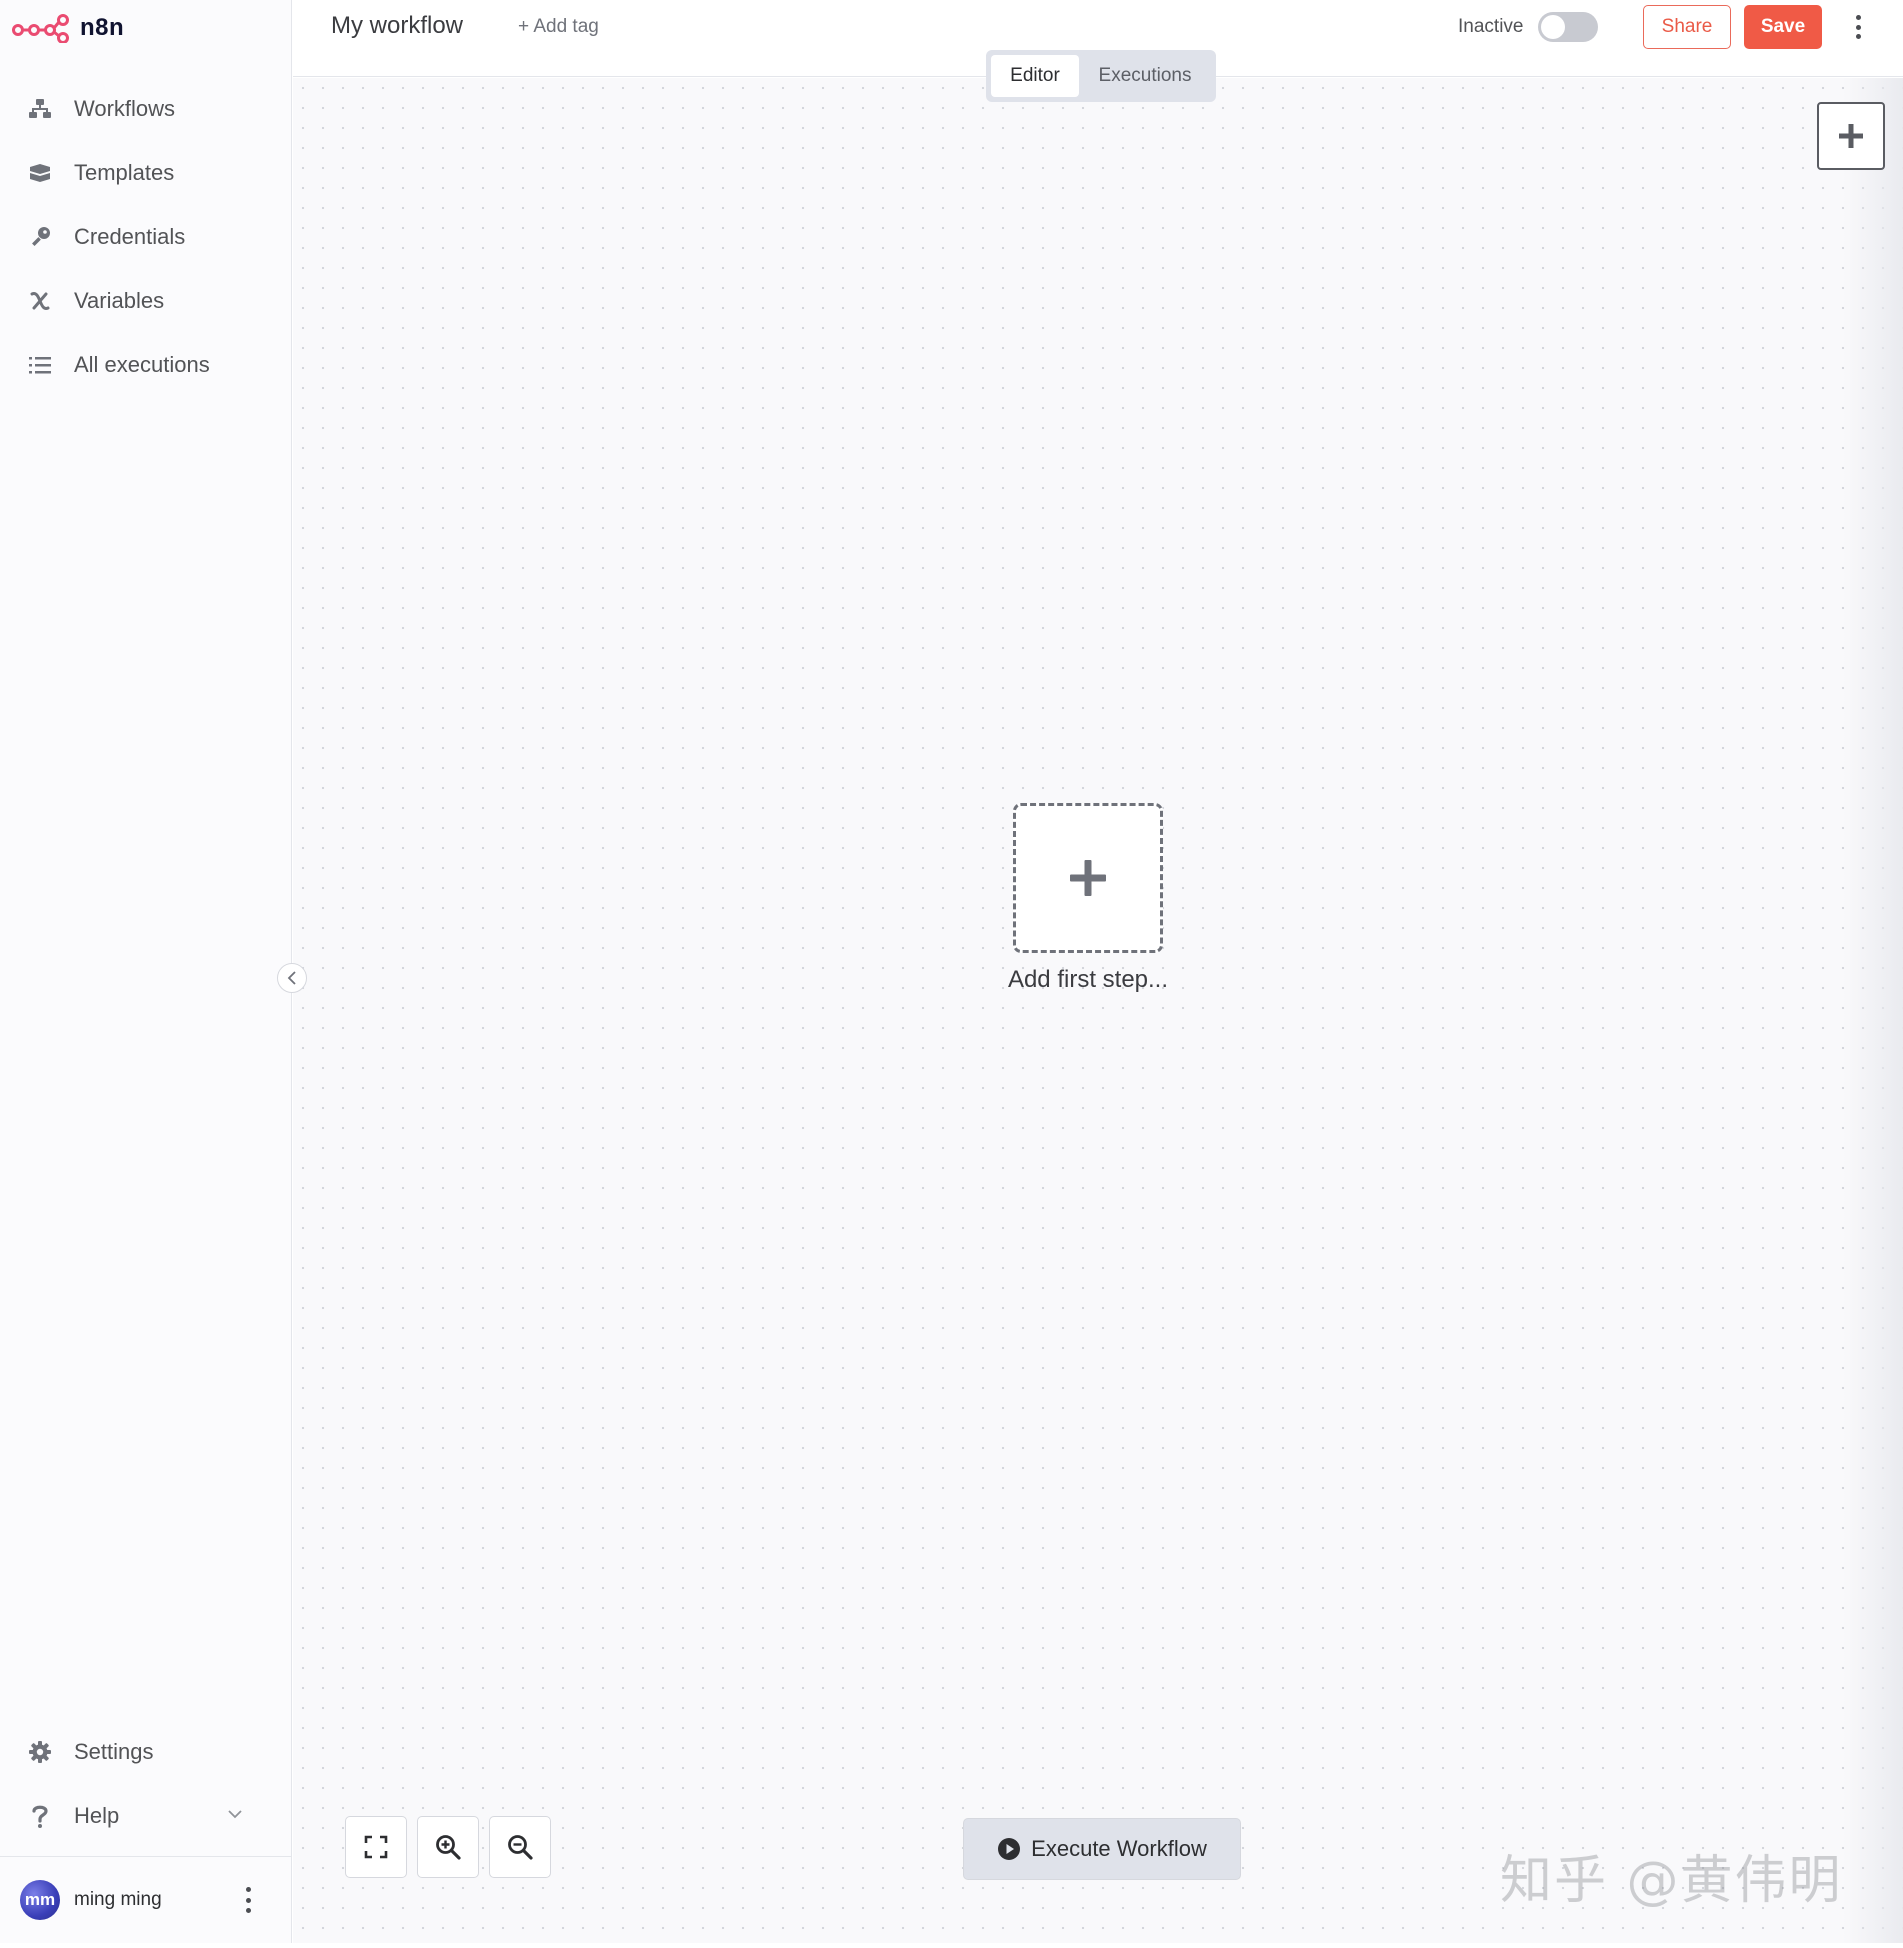 The image size is (1903, 1948). Describe the element at coordinates (1873, 1010) in the screenshot. I see `canvas-edge-shade` at that location.